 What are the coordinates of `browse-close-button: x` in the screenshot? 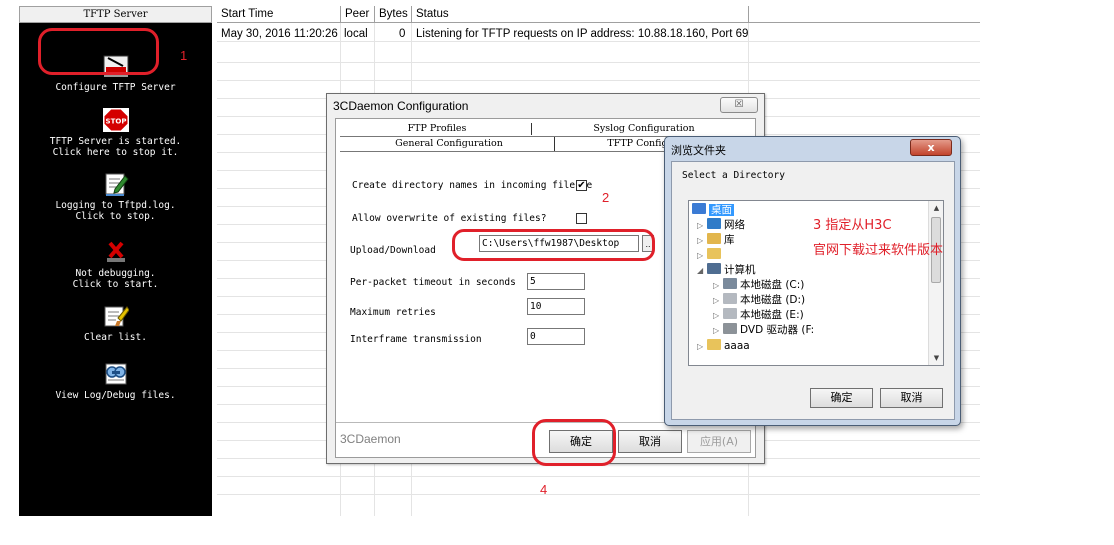 It's located at (931, 147).